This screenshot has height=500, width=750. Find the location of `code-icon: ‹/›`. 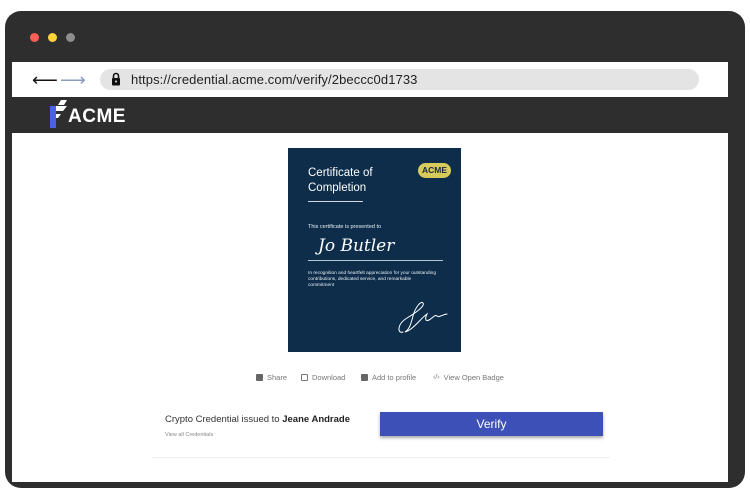

code-icon: ‹/› is located at coordinates (436, 377).